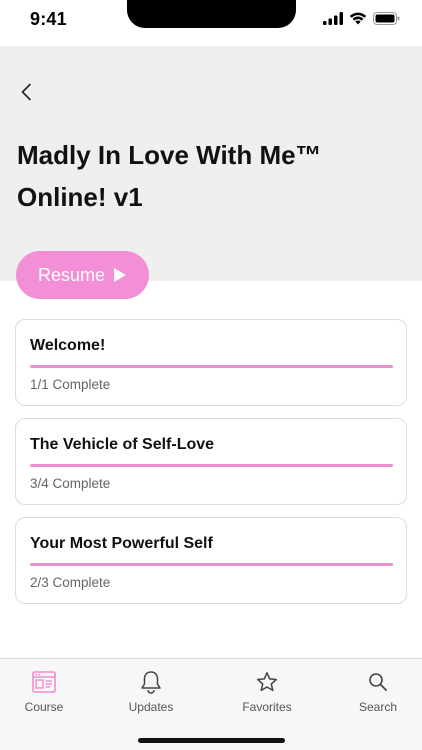 The width and height of the screenshot is (422, 750). What do you see at coordinates (211, 14) in the screenshot?
I see `notch` at bounding box center [211, 14].